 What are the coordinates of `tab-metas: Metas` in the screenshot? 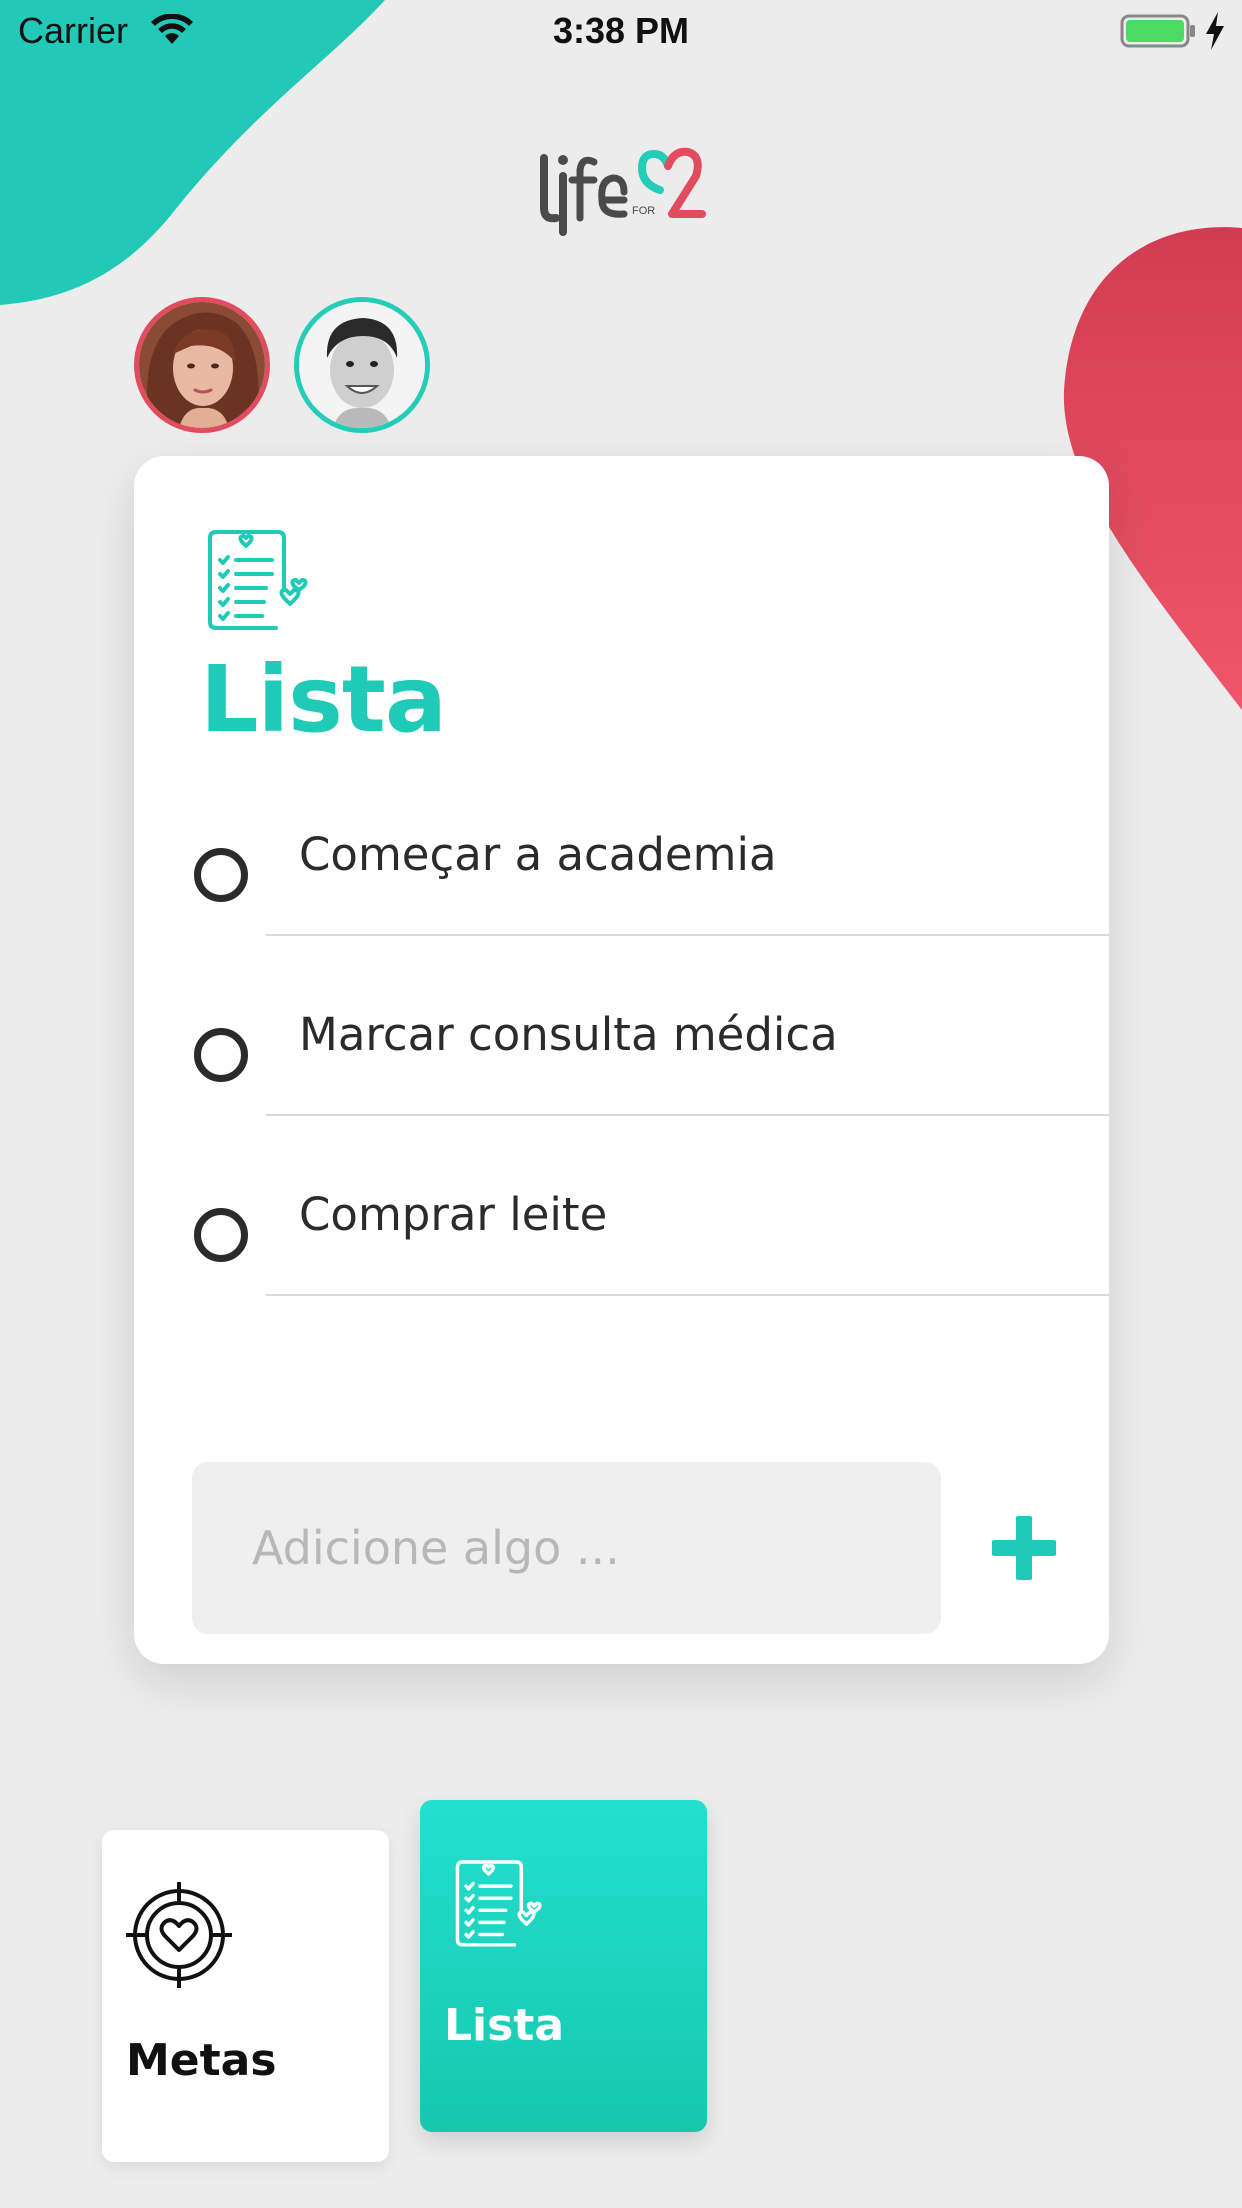 It's located at (245, 1996).